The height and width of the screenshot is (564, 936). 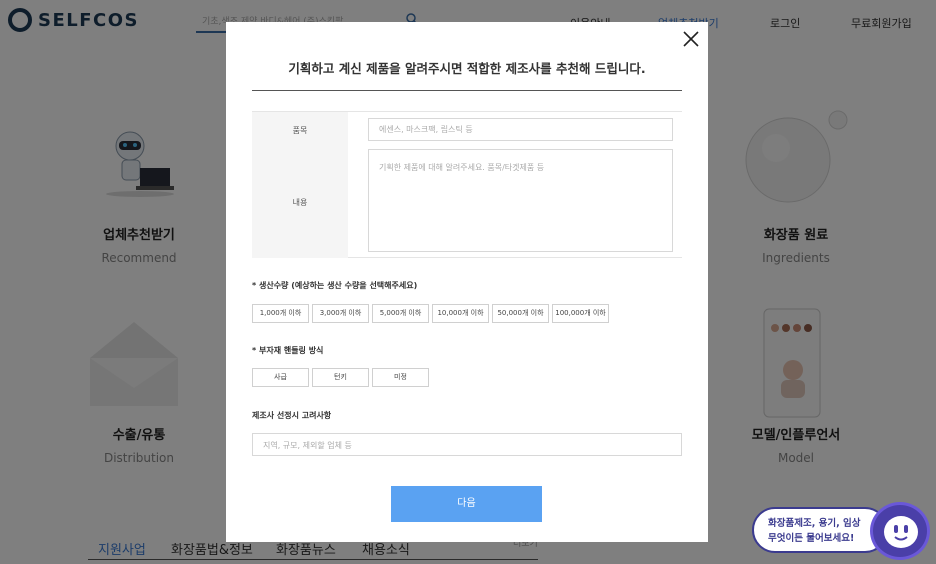 What do you see at coordinates (280, 313) in the screenshot?
I see `quantity-option: 1,000개 이하` at bounding box center [280, 313].